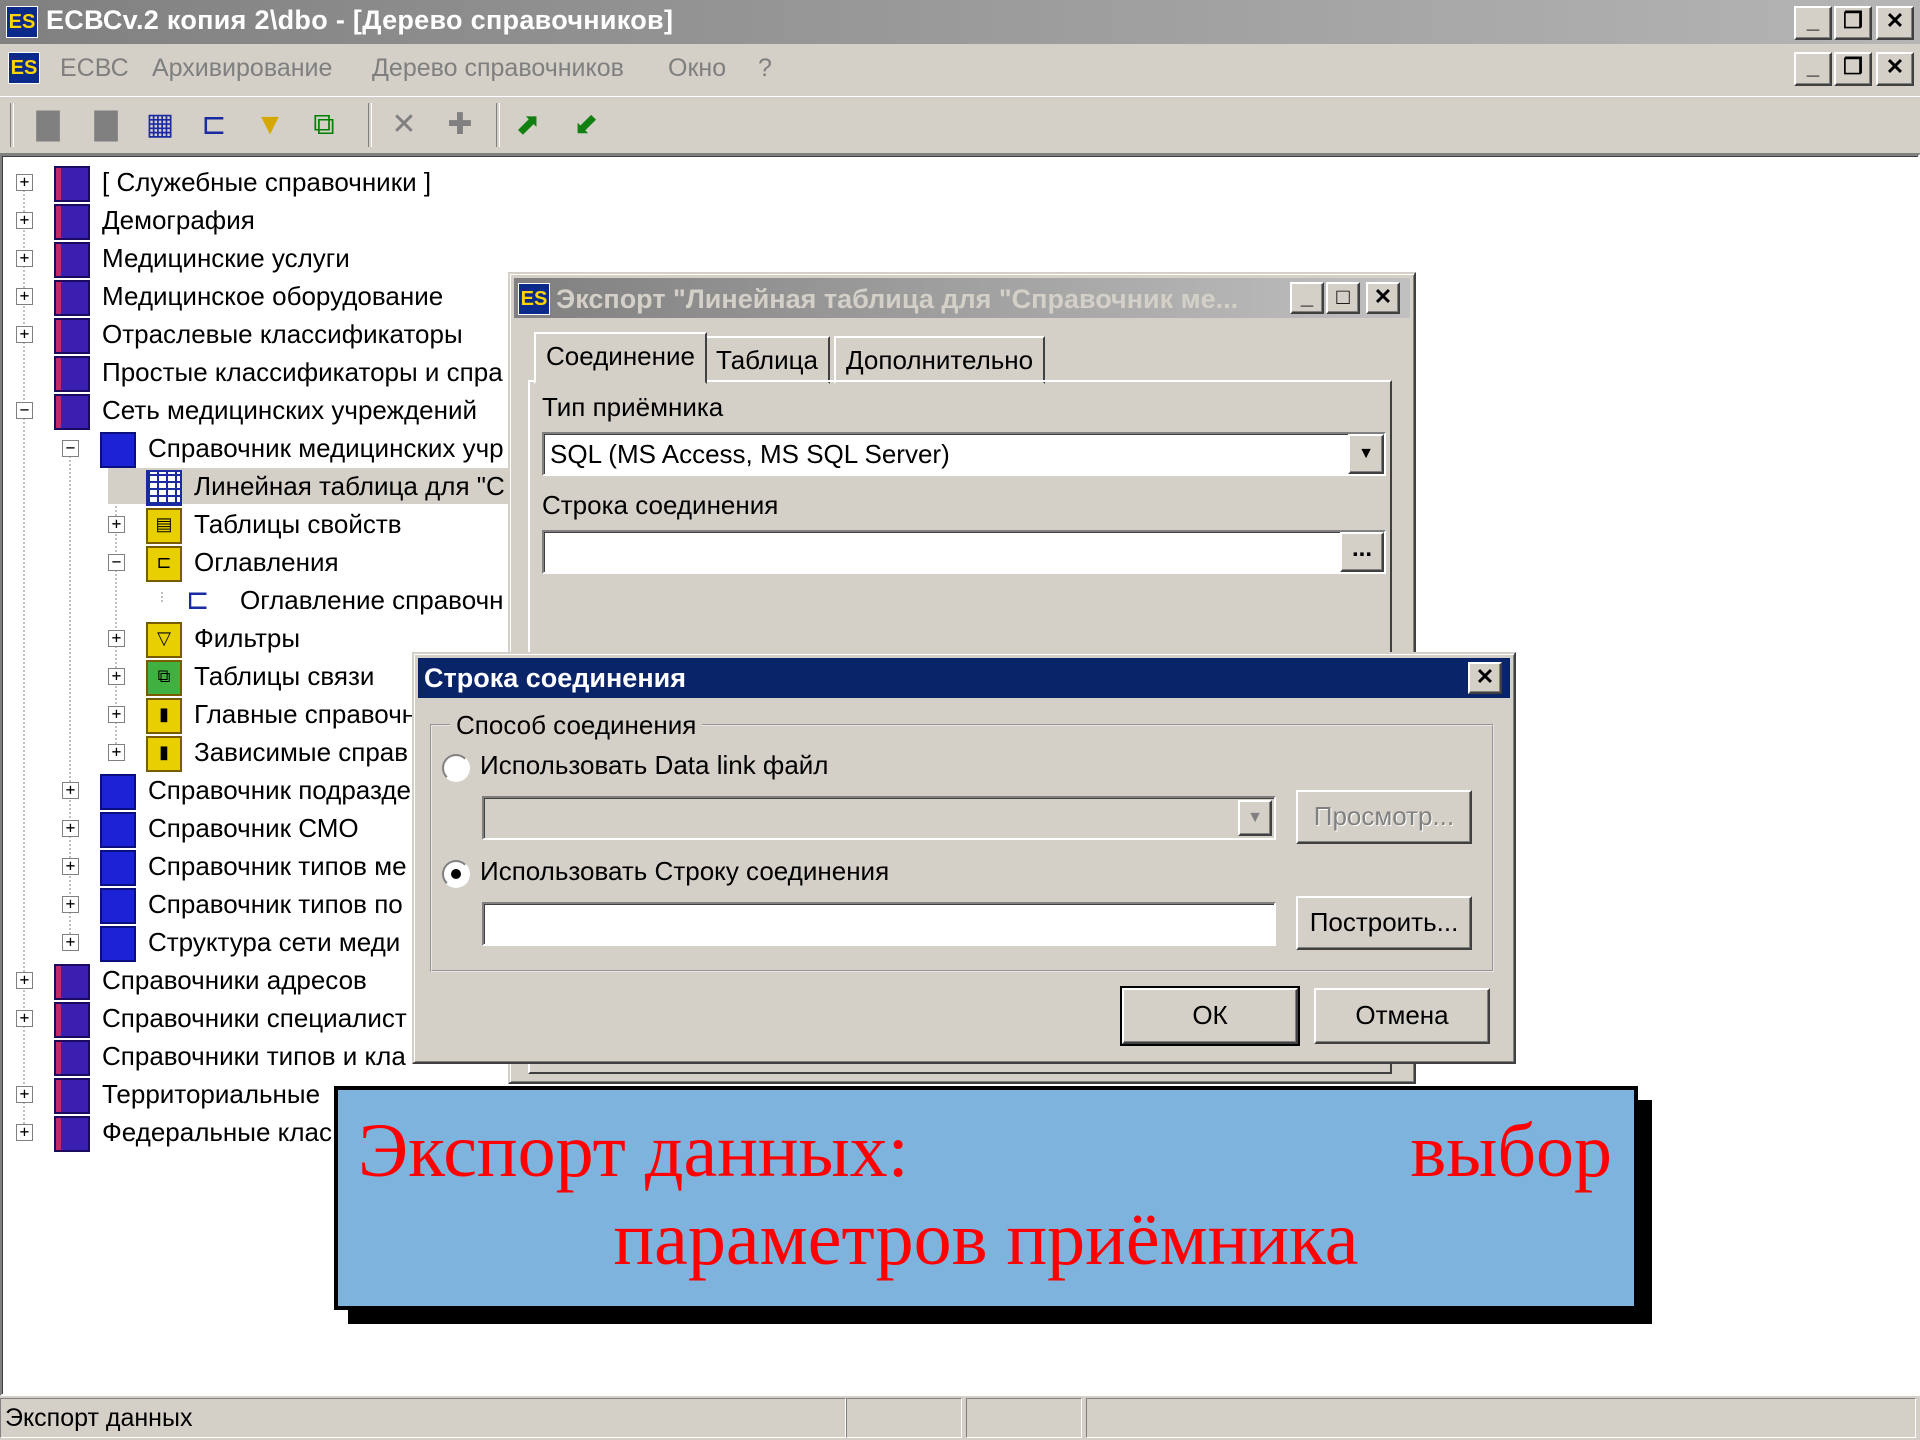 Image resolution: width=1920 pixels, height=1440 pixels. I want to click on doc-restore-icon: ❐, so click(1853, 69).